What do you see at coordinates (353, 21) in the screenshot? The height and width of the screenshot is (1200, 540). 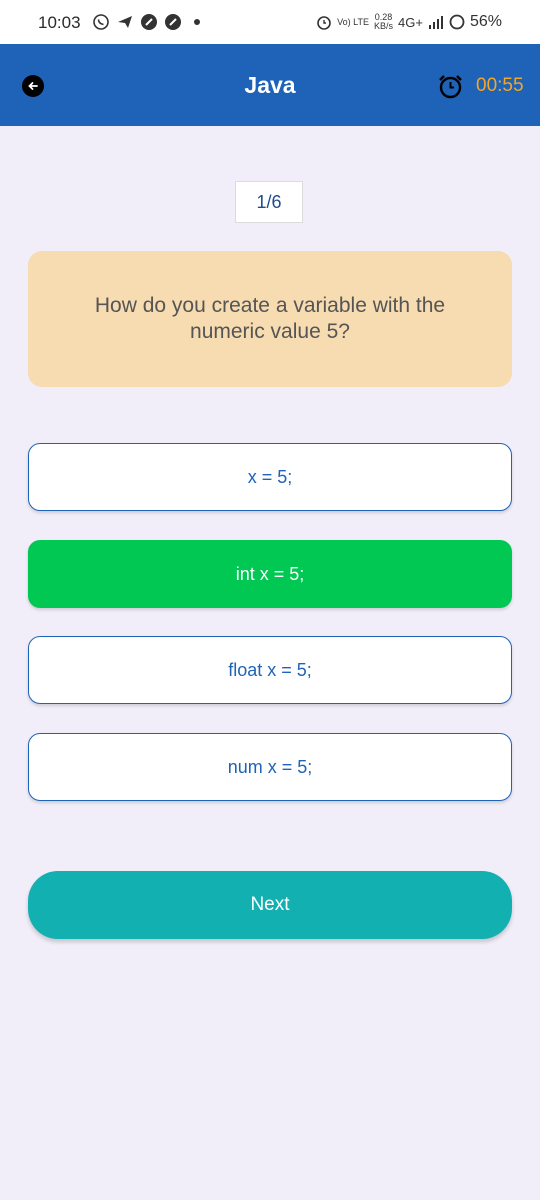 I see `volte-icon: Vo) LTE` at bounding box center [353, 21].